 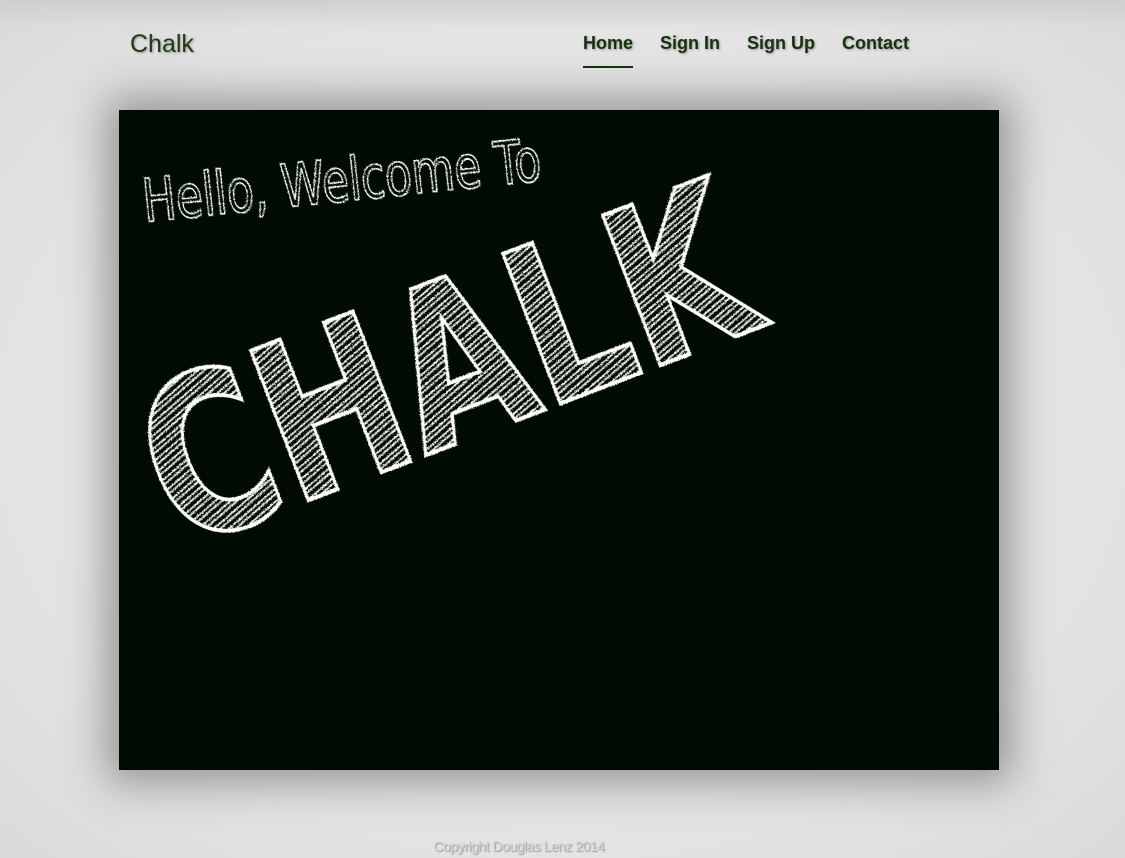 What do you see at coordinates (690, 50) in the screenshot?
I see `nav-sign-in: Sign In` at bounding box center [690, 50].